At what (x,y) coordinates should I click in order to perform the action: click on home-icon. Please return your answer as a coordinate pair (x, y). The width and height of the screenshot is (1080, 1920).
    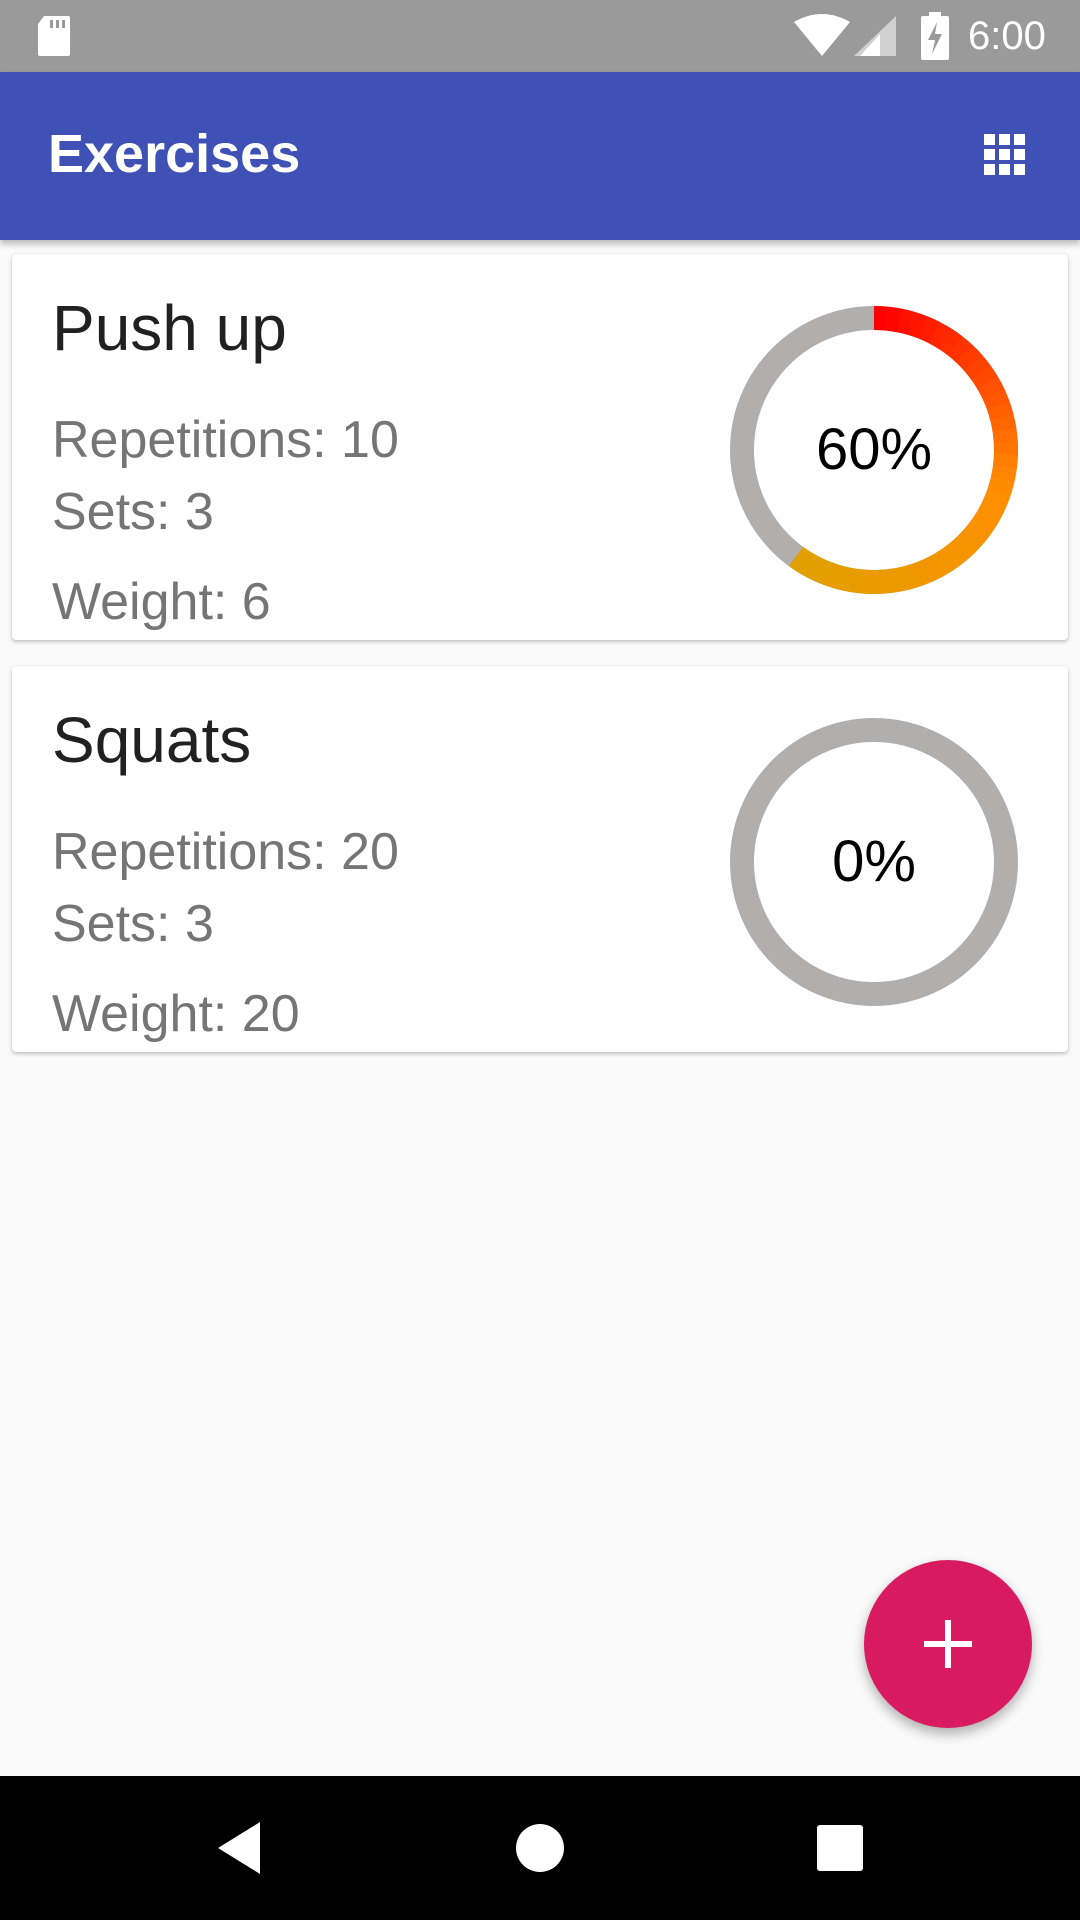
    Looking at the image, I should click on (540, 1848).